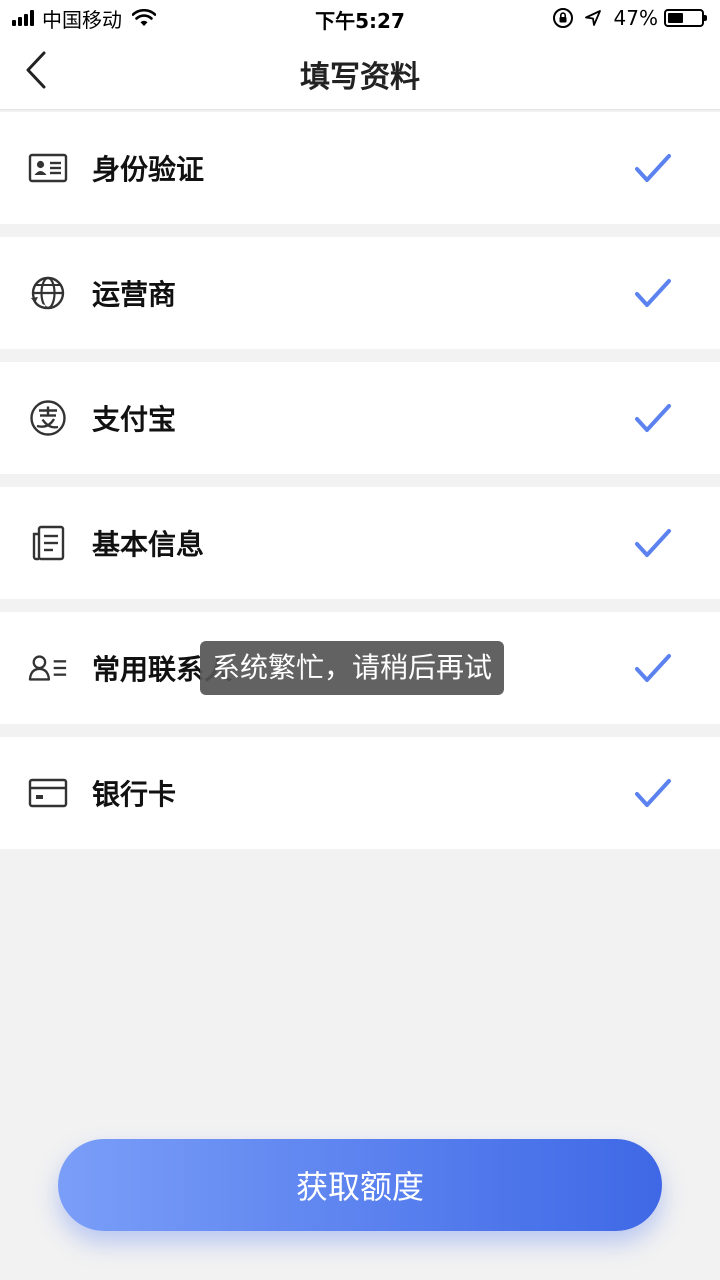 The width and height of the screenshot is (720, 1280). Describe the element at coordinates (360, 418) in the screenshot. I see `list-item-alipay: 支付宝` at that location.